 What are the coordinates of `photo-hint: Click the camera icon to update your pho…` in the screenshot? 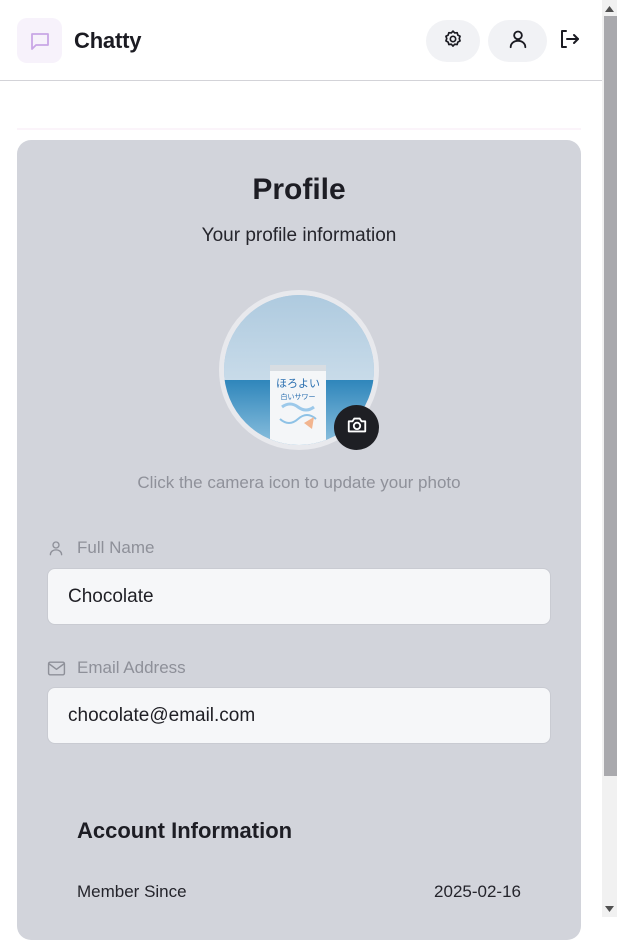 It's located at (299, 482).